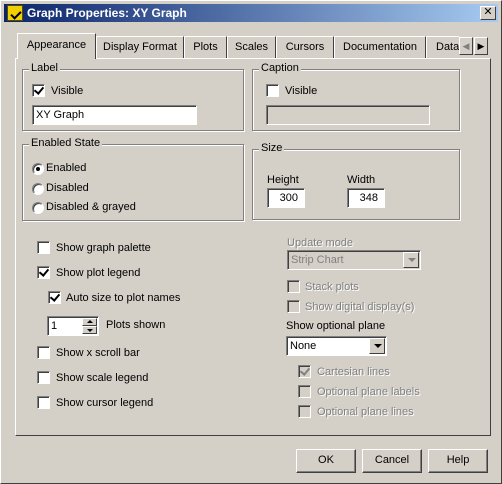  Describe the element at coordinates (320, 243) in the screenshot. I see `update-mode-label: Update mode` at that location.